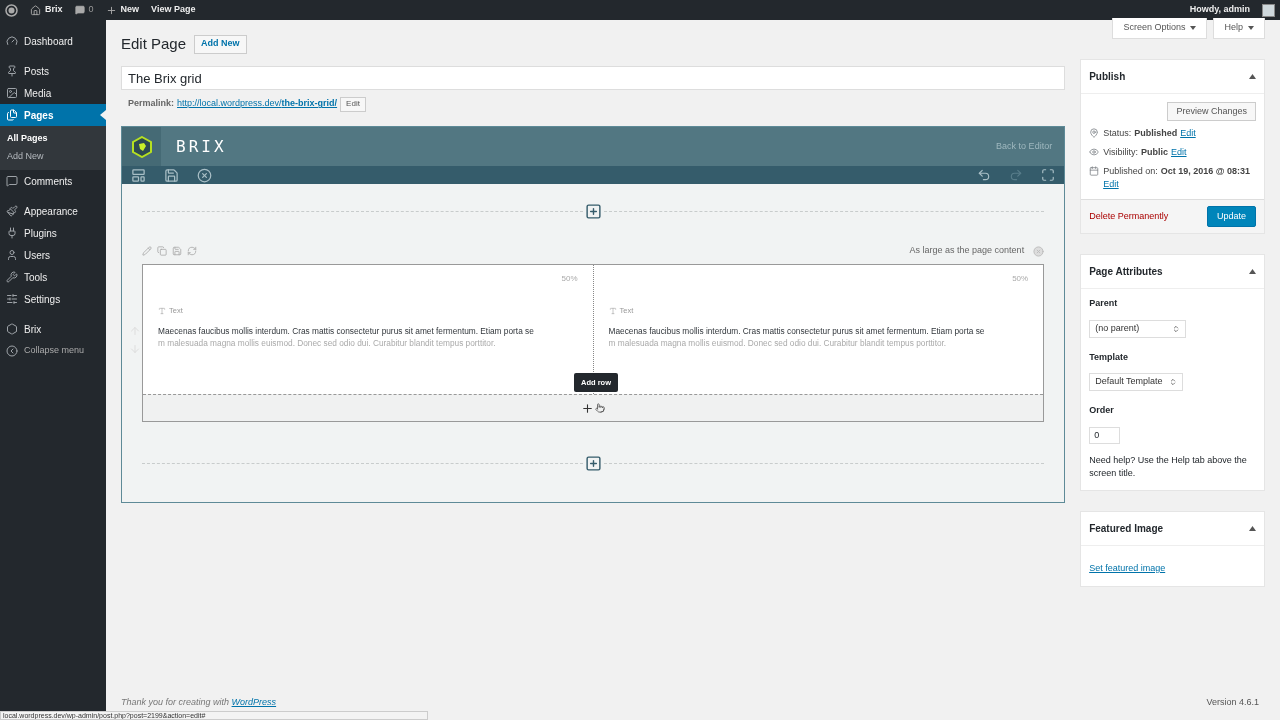 The image size is (1280, 720). I want to click on permalink-url: http://local.wordpress.dev/the-brix-grid/, so click(257, 104).